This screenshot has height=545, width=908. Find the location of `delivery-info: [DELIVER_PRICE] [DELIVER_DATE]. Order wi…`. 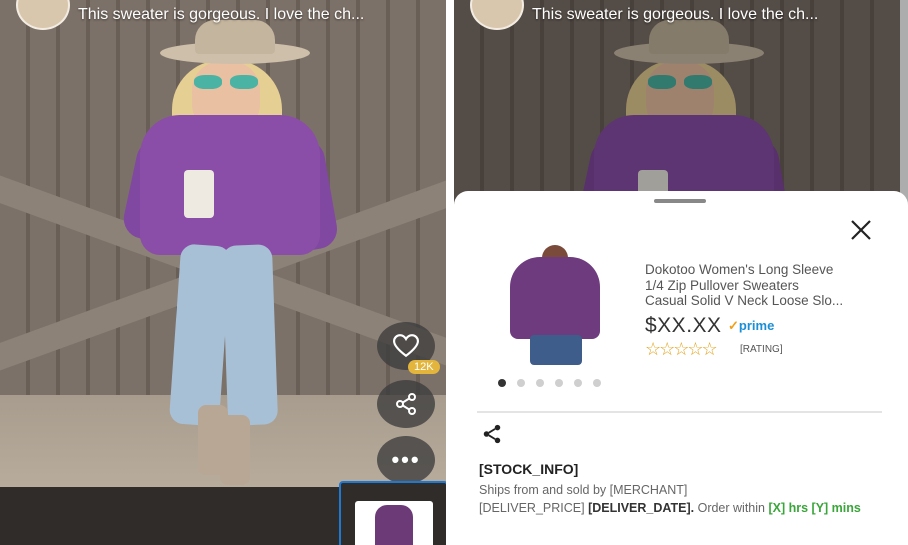

delivery-info: [DELIVER_PRICE] [DELIVER_DATE]. Order wi… is located at coordinates (670, 508).